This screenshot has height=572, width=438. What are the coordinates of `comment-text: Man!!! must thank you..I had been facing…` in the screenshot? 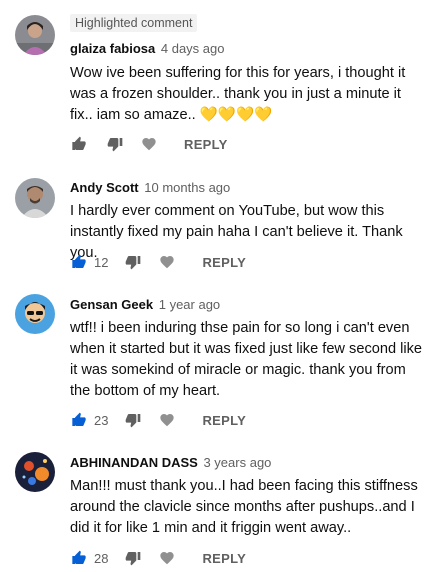 It's located at (244, 507).